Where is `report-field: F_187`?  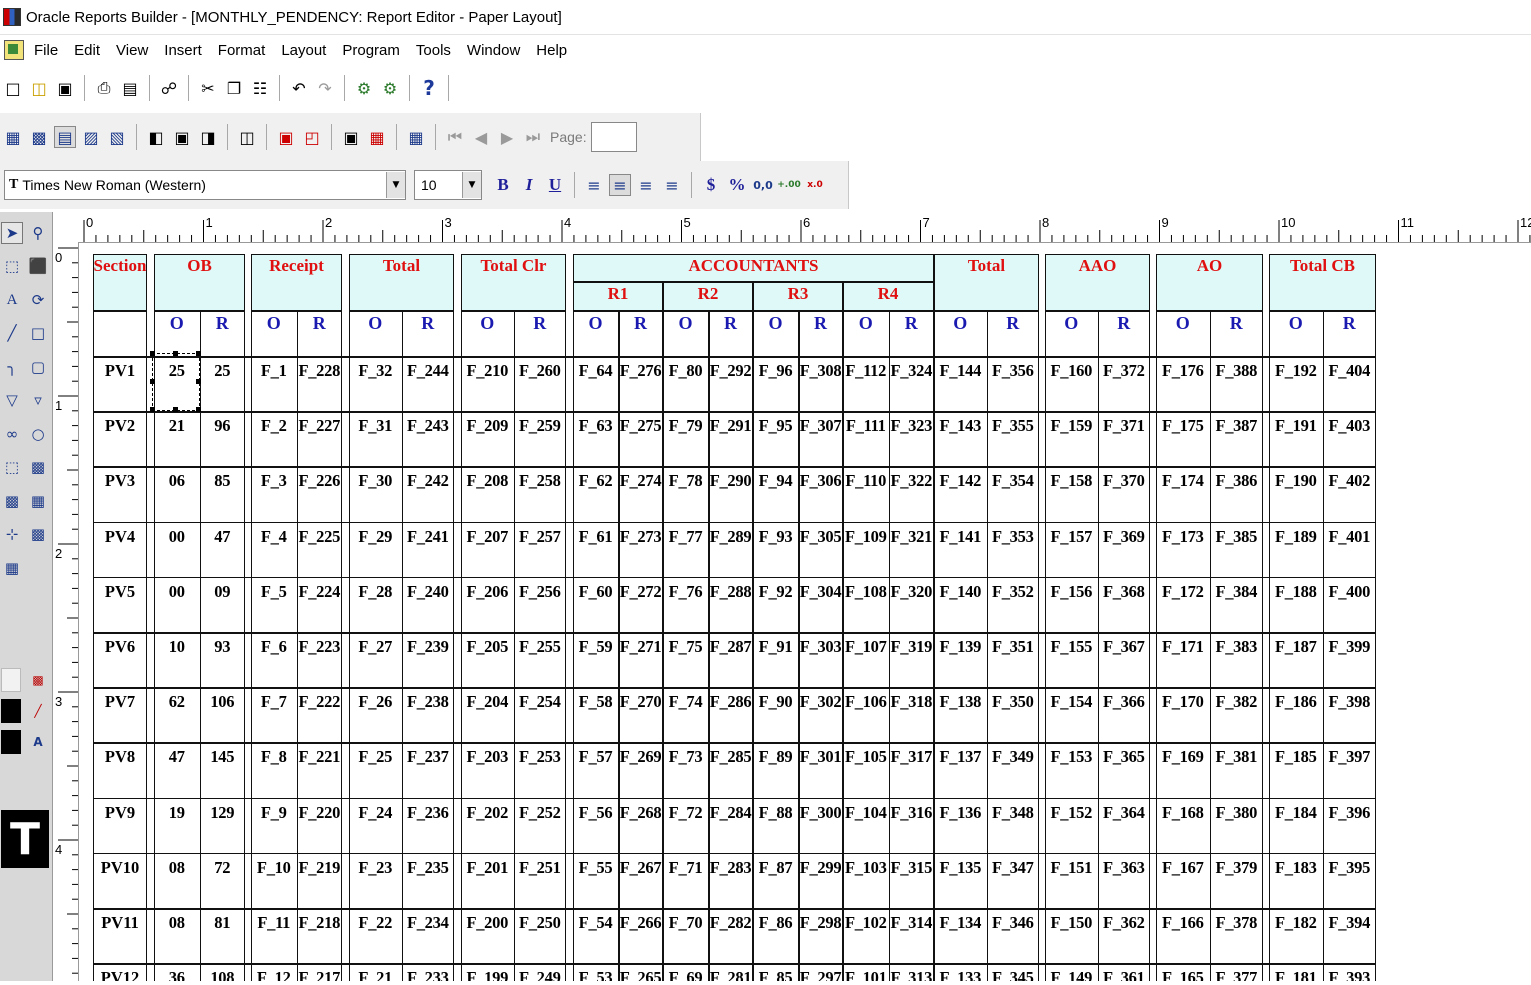 report-field: F_187 is located at coordinates (1296, 647).